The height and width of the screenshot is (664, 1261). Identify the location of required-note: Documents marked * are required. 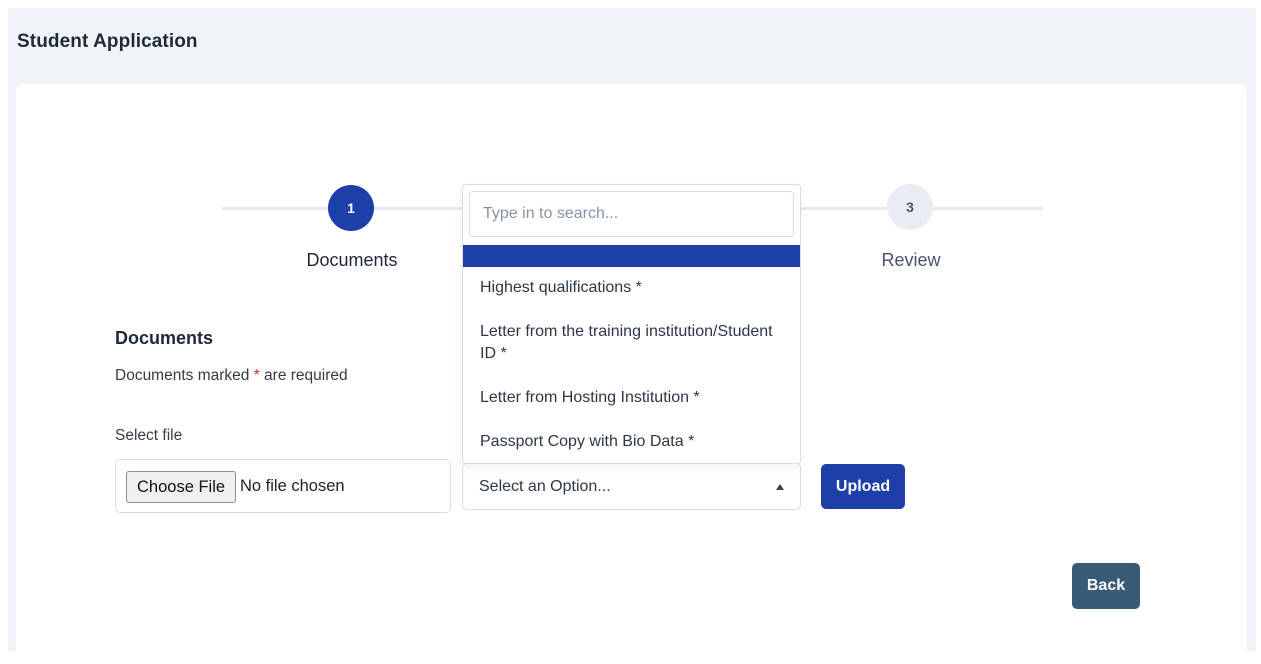
(231, 376).